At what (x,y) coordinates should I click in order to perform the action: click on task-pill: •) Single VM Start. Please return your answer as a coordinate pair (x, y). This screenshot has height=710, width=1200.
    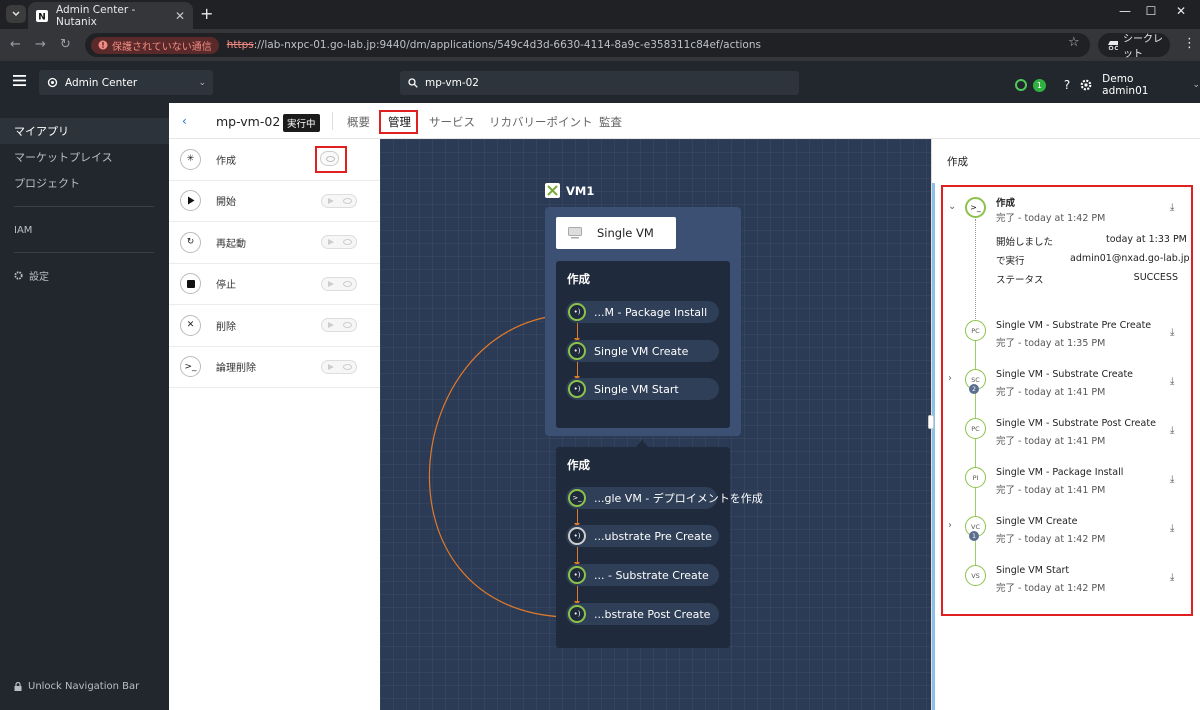
    Looking at the image, I should click on (642, 389).